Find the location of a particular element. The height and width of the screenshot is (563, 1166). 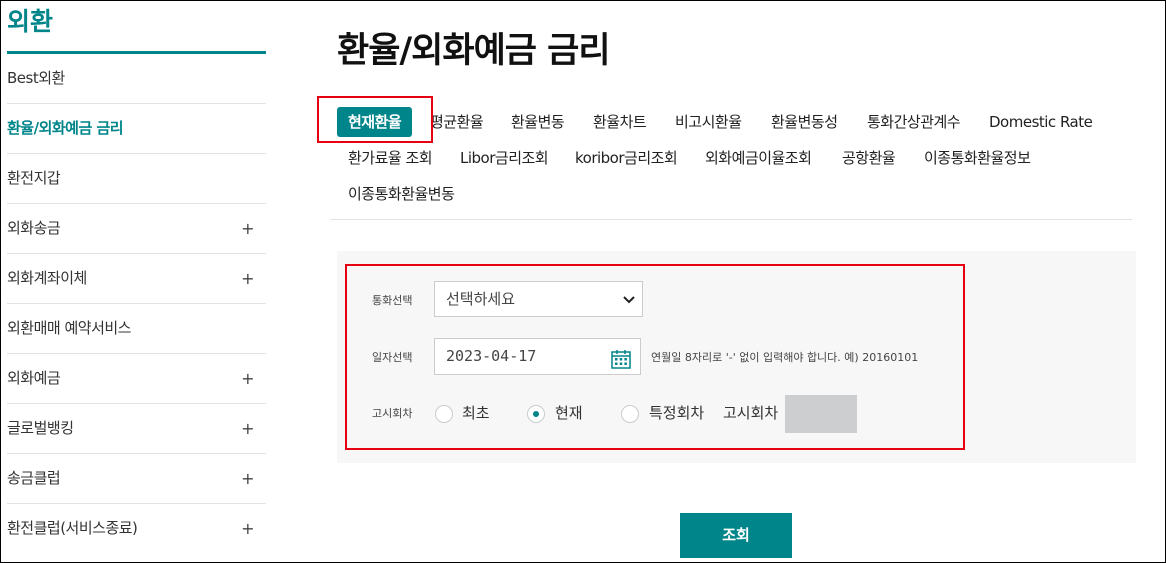

divider is located at coordinates (731, 219).